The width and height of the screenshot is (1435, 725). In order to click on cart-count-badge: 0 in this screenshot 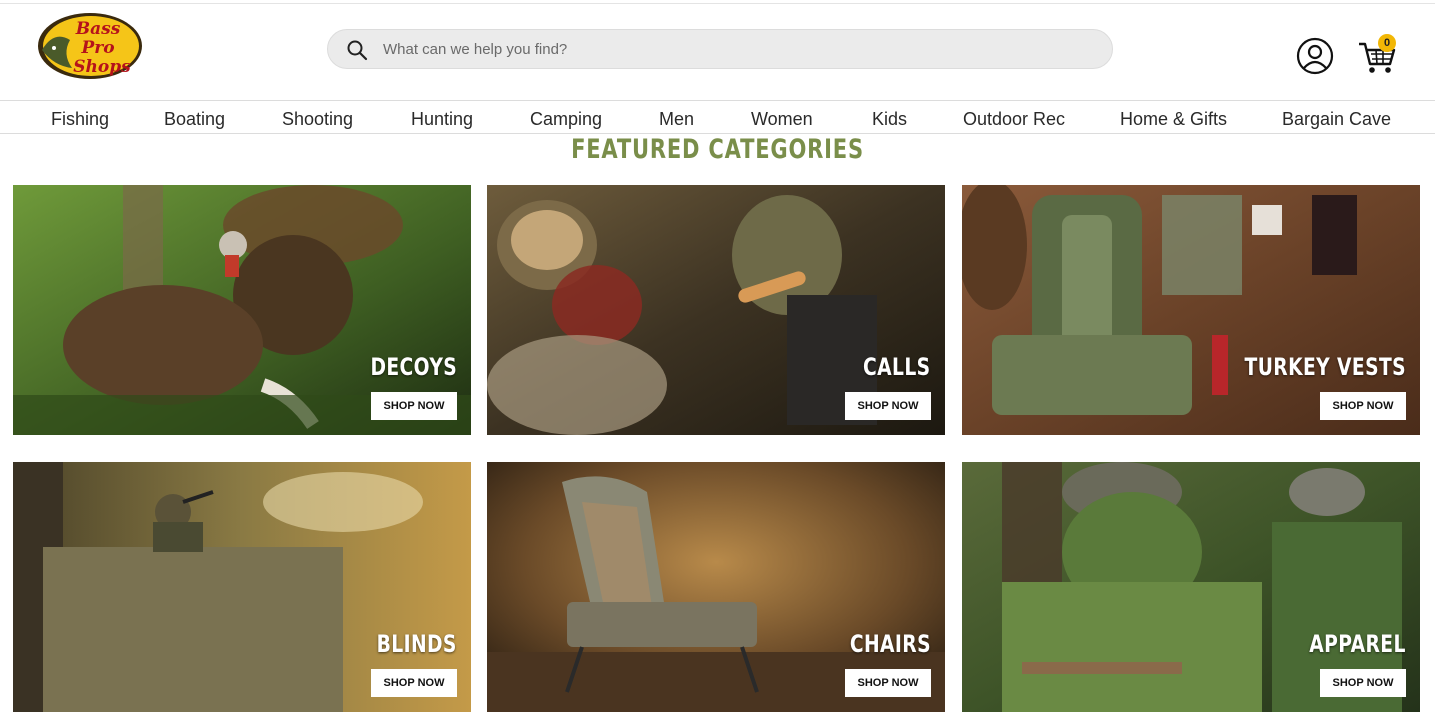, I will do `click(1387, 43)`.